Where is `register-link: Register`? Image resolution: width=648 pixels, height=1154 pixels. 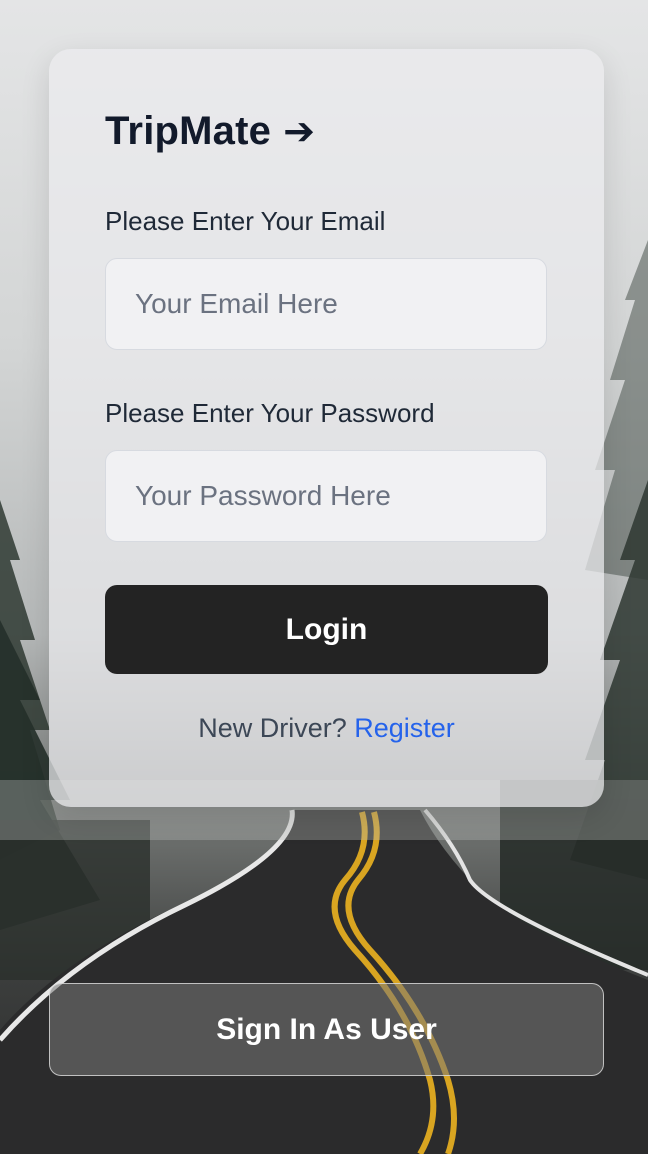 register-link: Register is located at coordinates (404, 728).